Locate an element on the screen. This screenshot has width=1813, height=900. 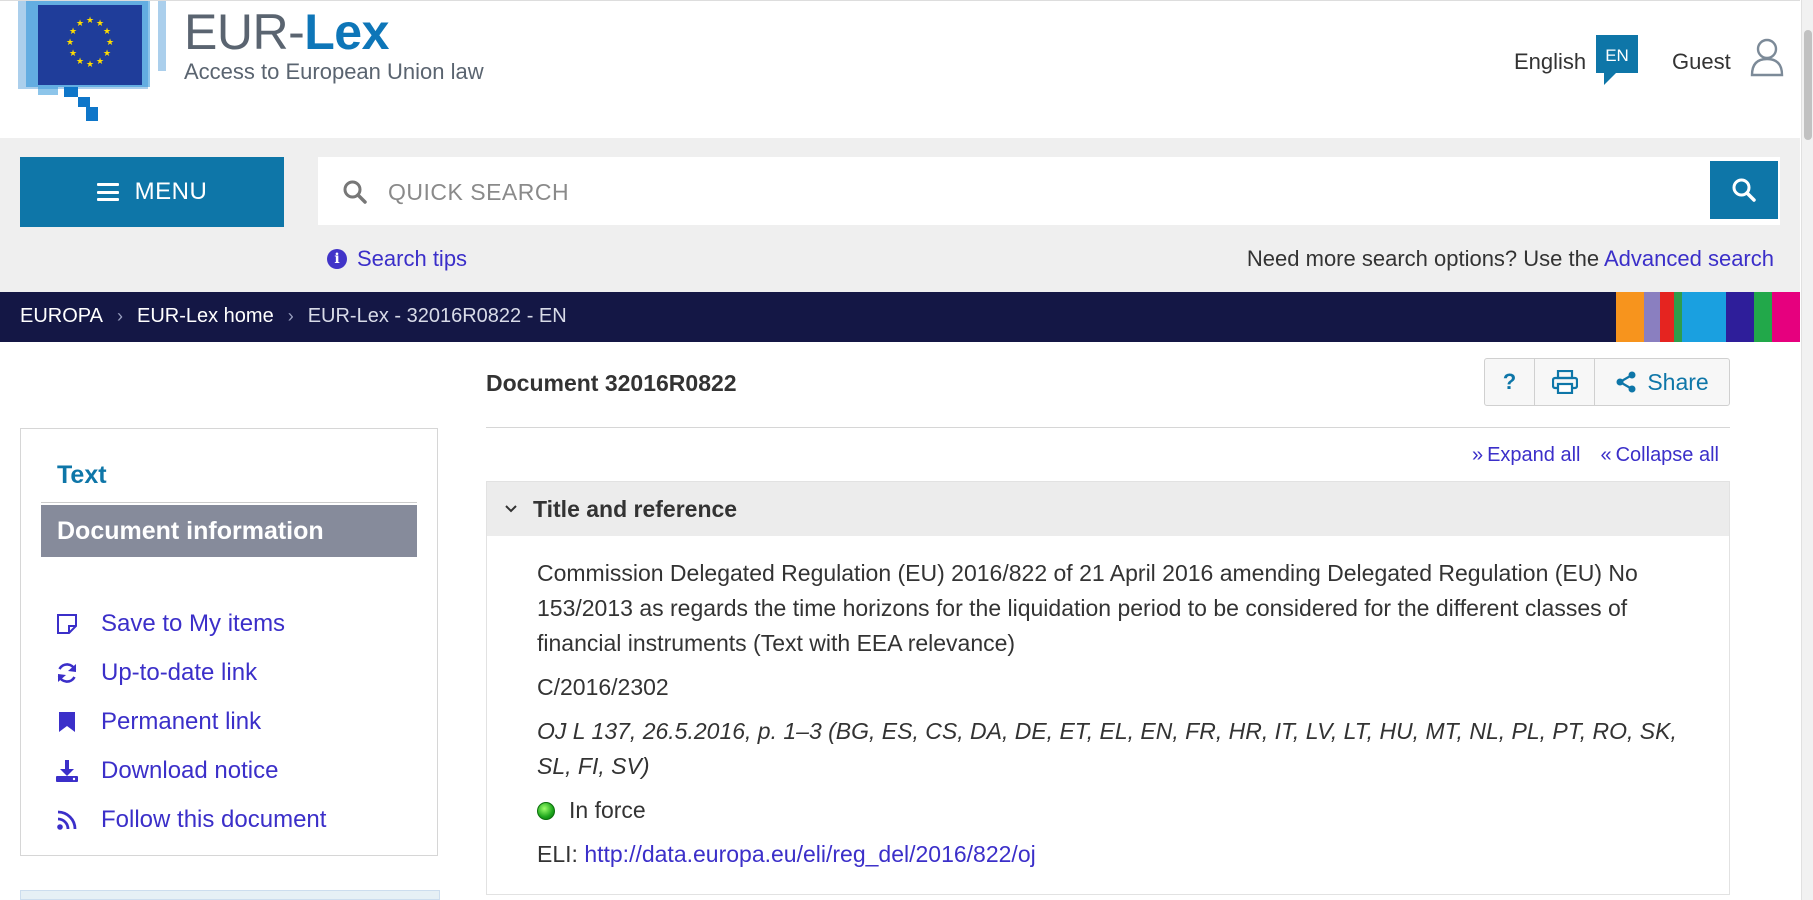
language-badge-icon: EN is located at coordinates (1617, 60).